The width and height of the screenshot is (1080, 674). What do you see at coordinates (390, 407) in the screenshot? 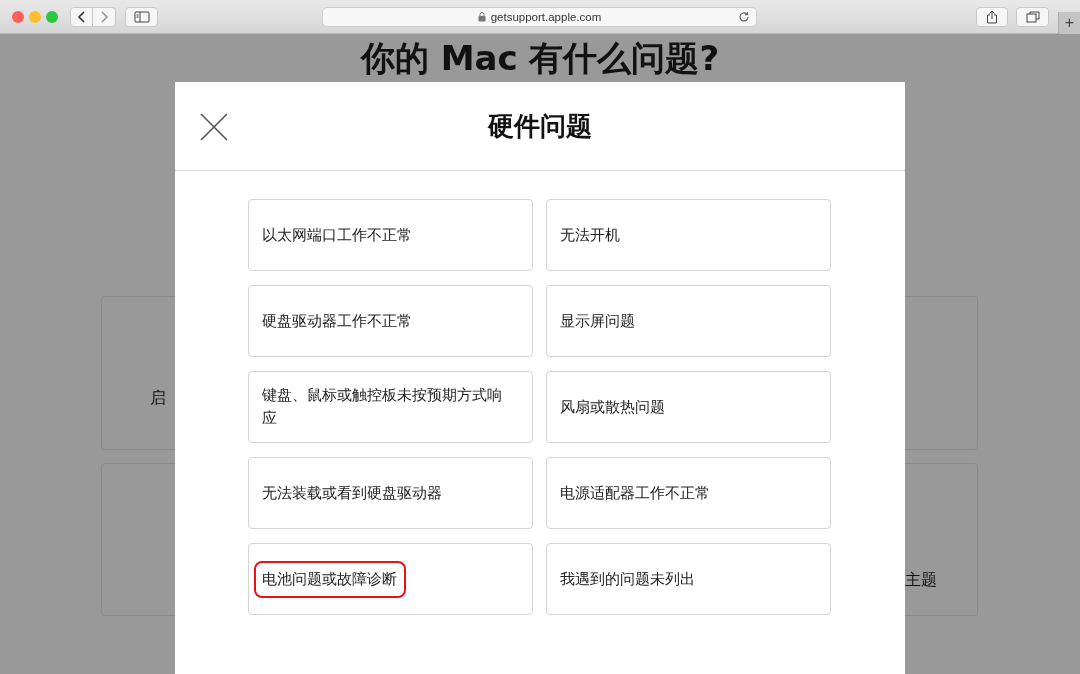
I see `option-button: 键盘、鼠标或触控板未按预期方式响应` at bounding box center [390, 407].